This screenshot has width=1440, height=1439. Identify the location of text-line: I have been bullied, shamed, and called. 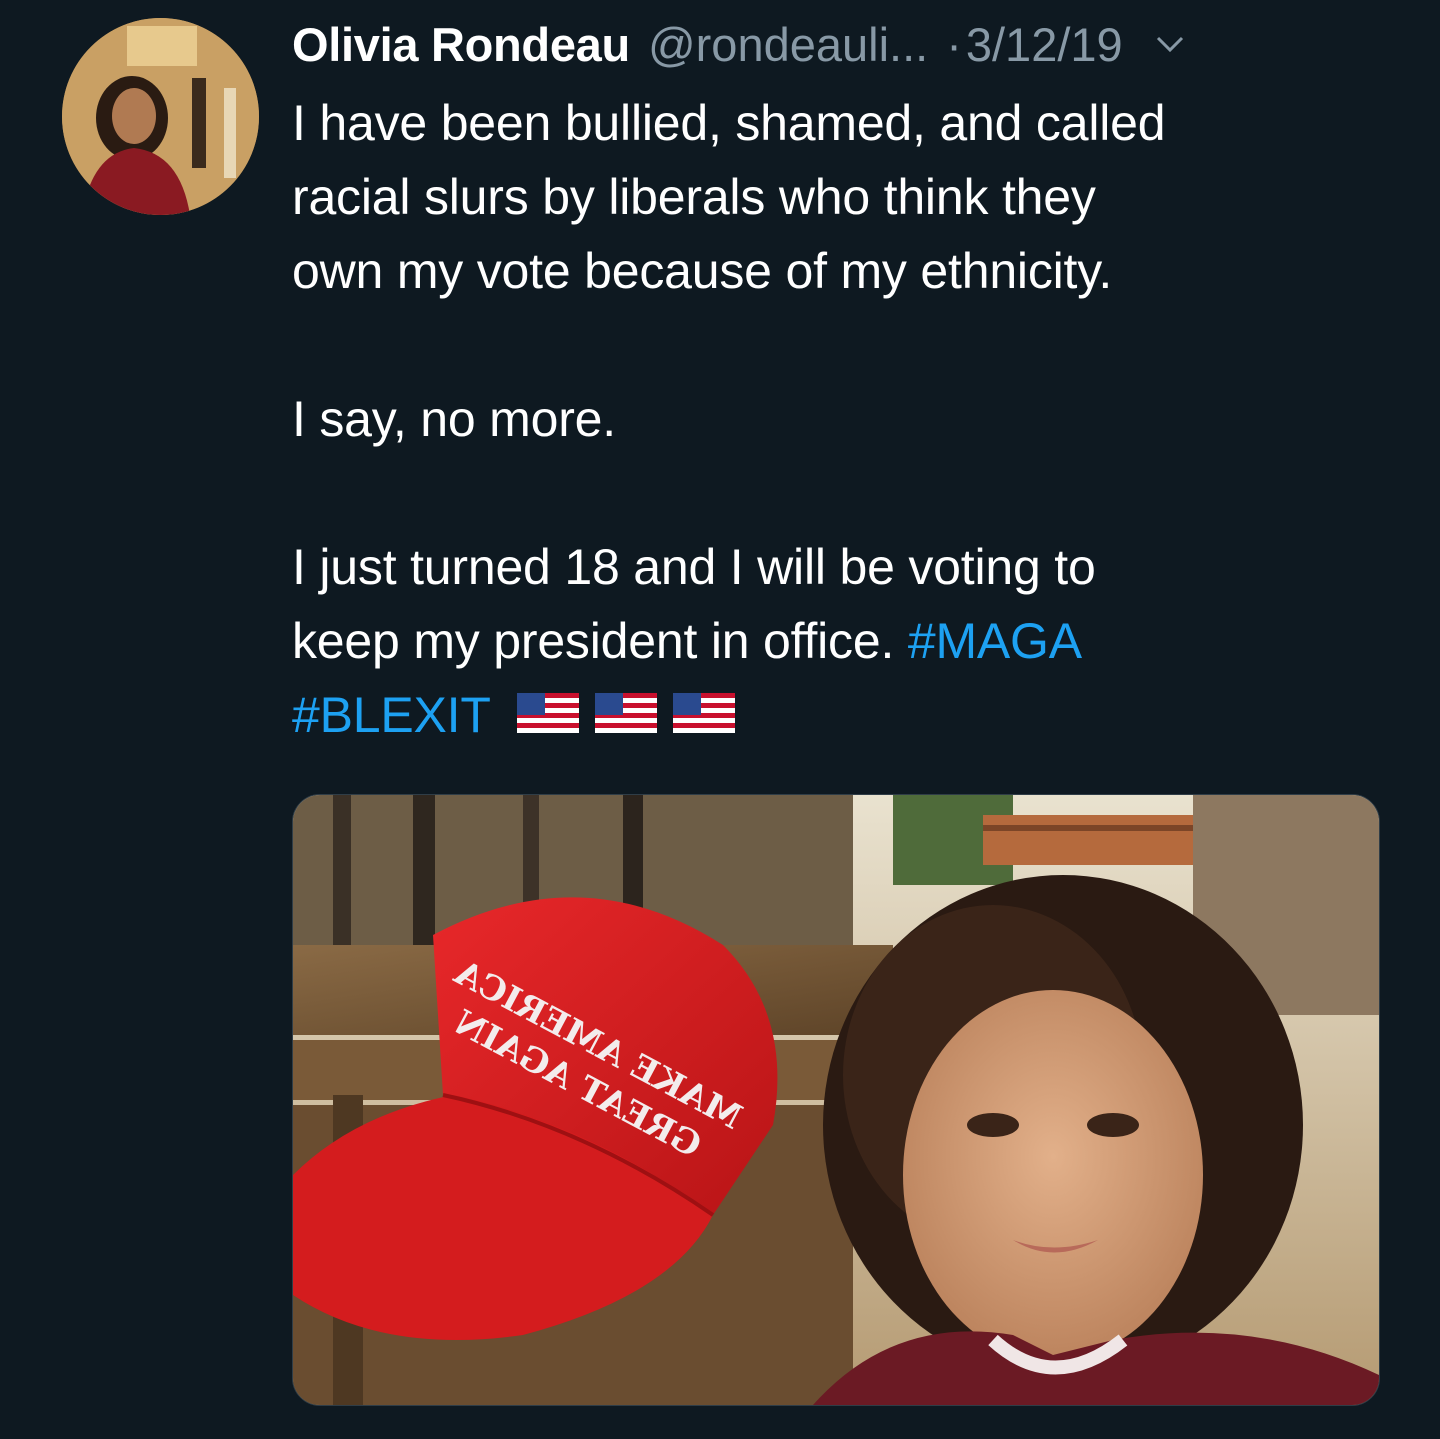
(729, 123).